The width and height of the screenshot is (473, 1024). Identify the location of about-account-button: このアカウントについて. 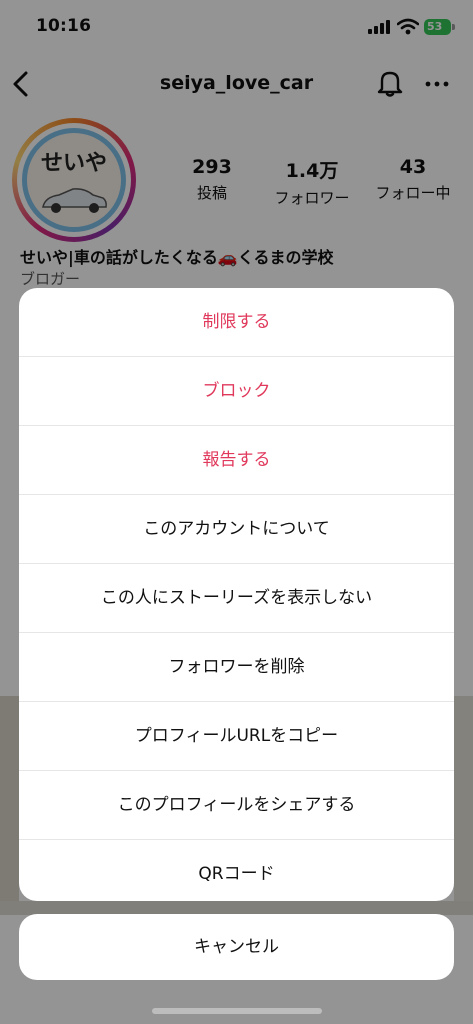
(236, 528).